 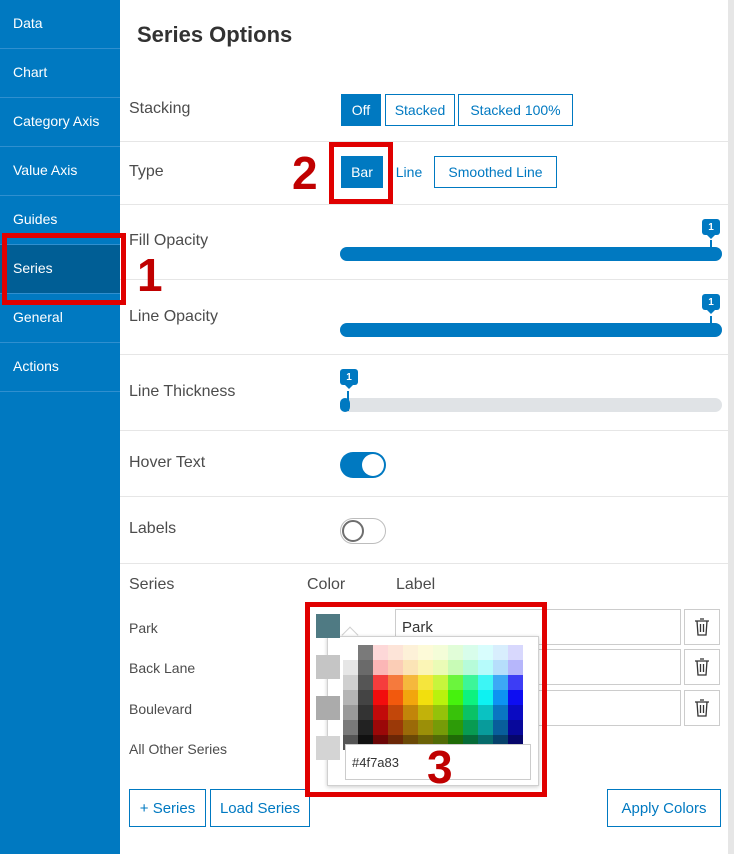 I want to click on series-column-header: Series, so click(x=152, y=584).